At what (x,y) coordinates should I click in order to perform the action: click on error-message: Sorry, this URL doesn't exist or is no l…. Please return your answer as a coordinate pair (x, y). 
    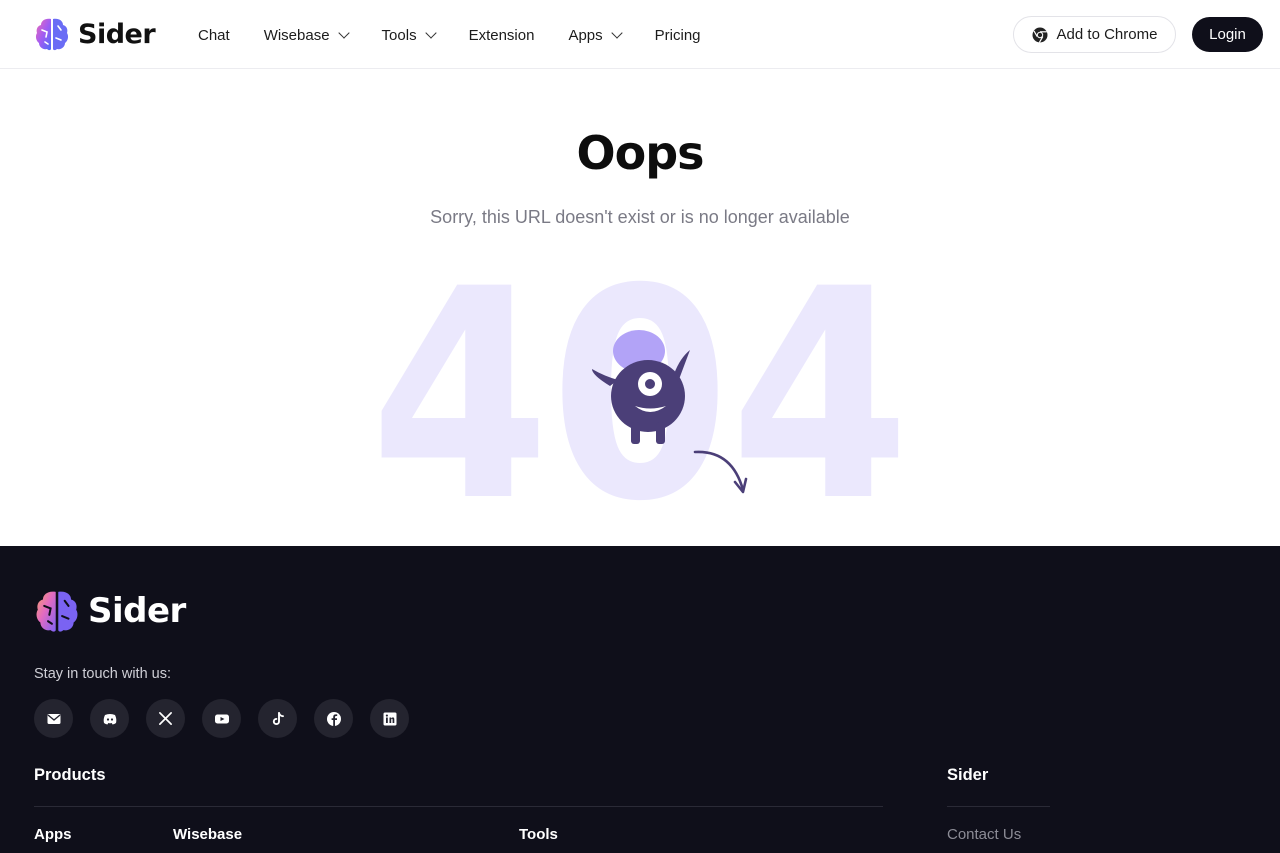
    Looking at the image, I should click on (640, 217).